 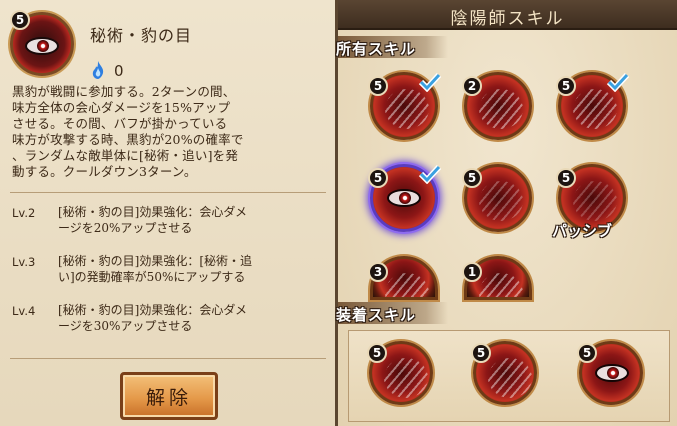 I want to click on passive-tag: パッシブ, so click(x=582, y=231).